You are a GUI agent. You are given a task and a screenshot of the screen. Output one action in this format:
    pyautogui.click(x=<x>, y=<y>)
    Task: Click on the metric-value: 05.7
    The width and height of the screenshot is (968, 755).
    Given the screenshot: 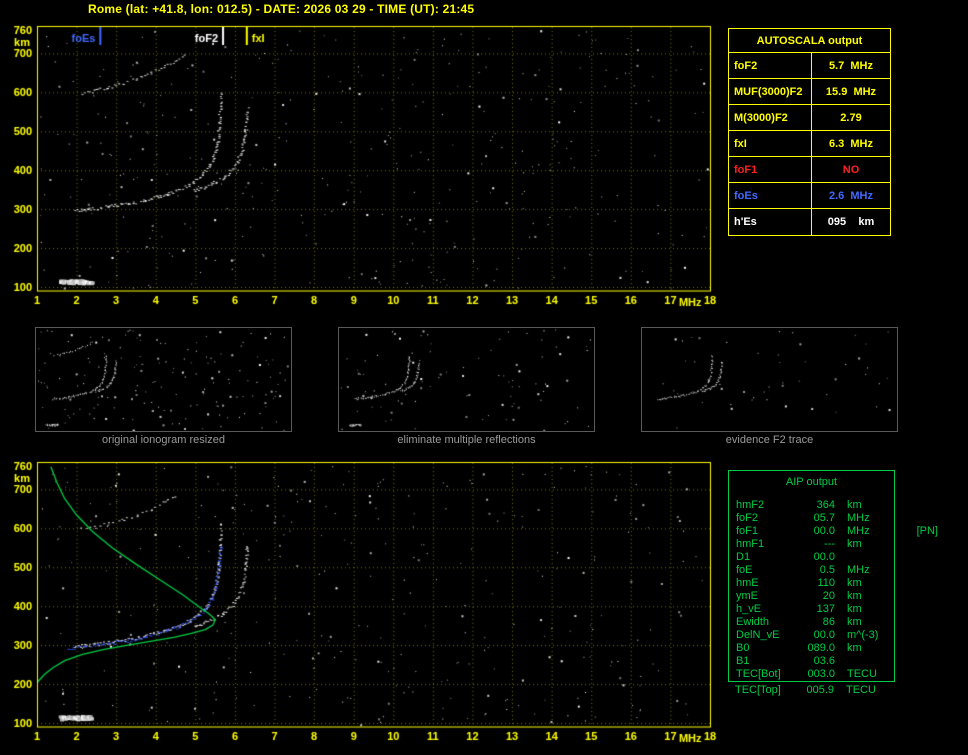 What is the action you would take?
    pyautogui.click(x=824, y=518)
    